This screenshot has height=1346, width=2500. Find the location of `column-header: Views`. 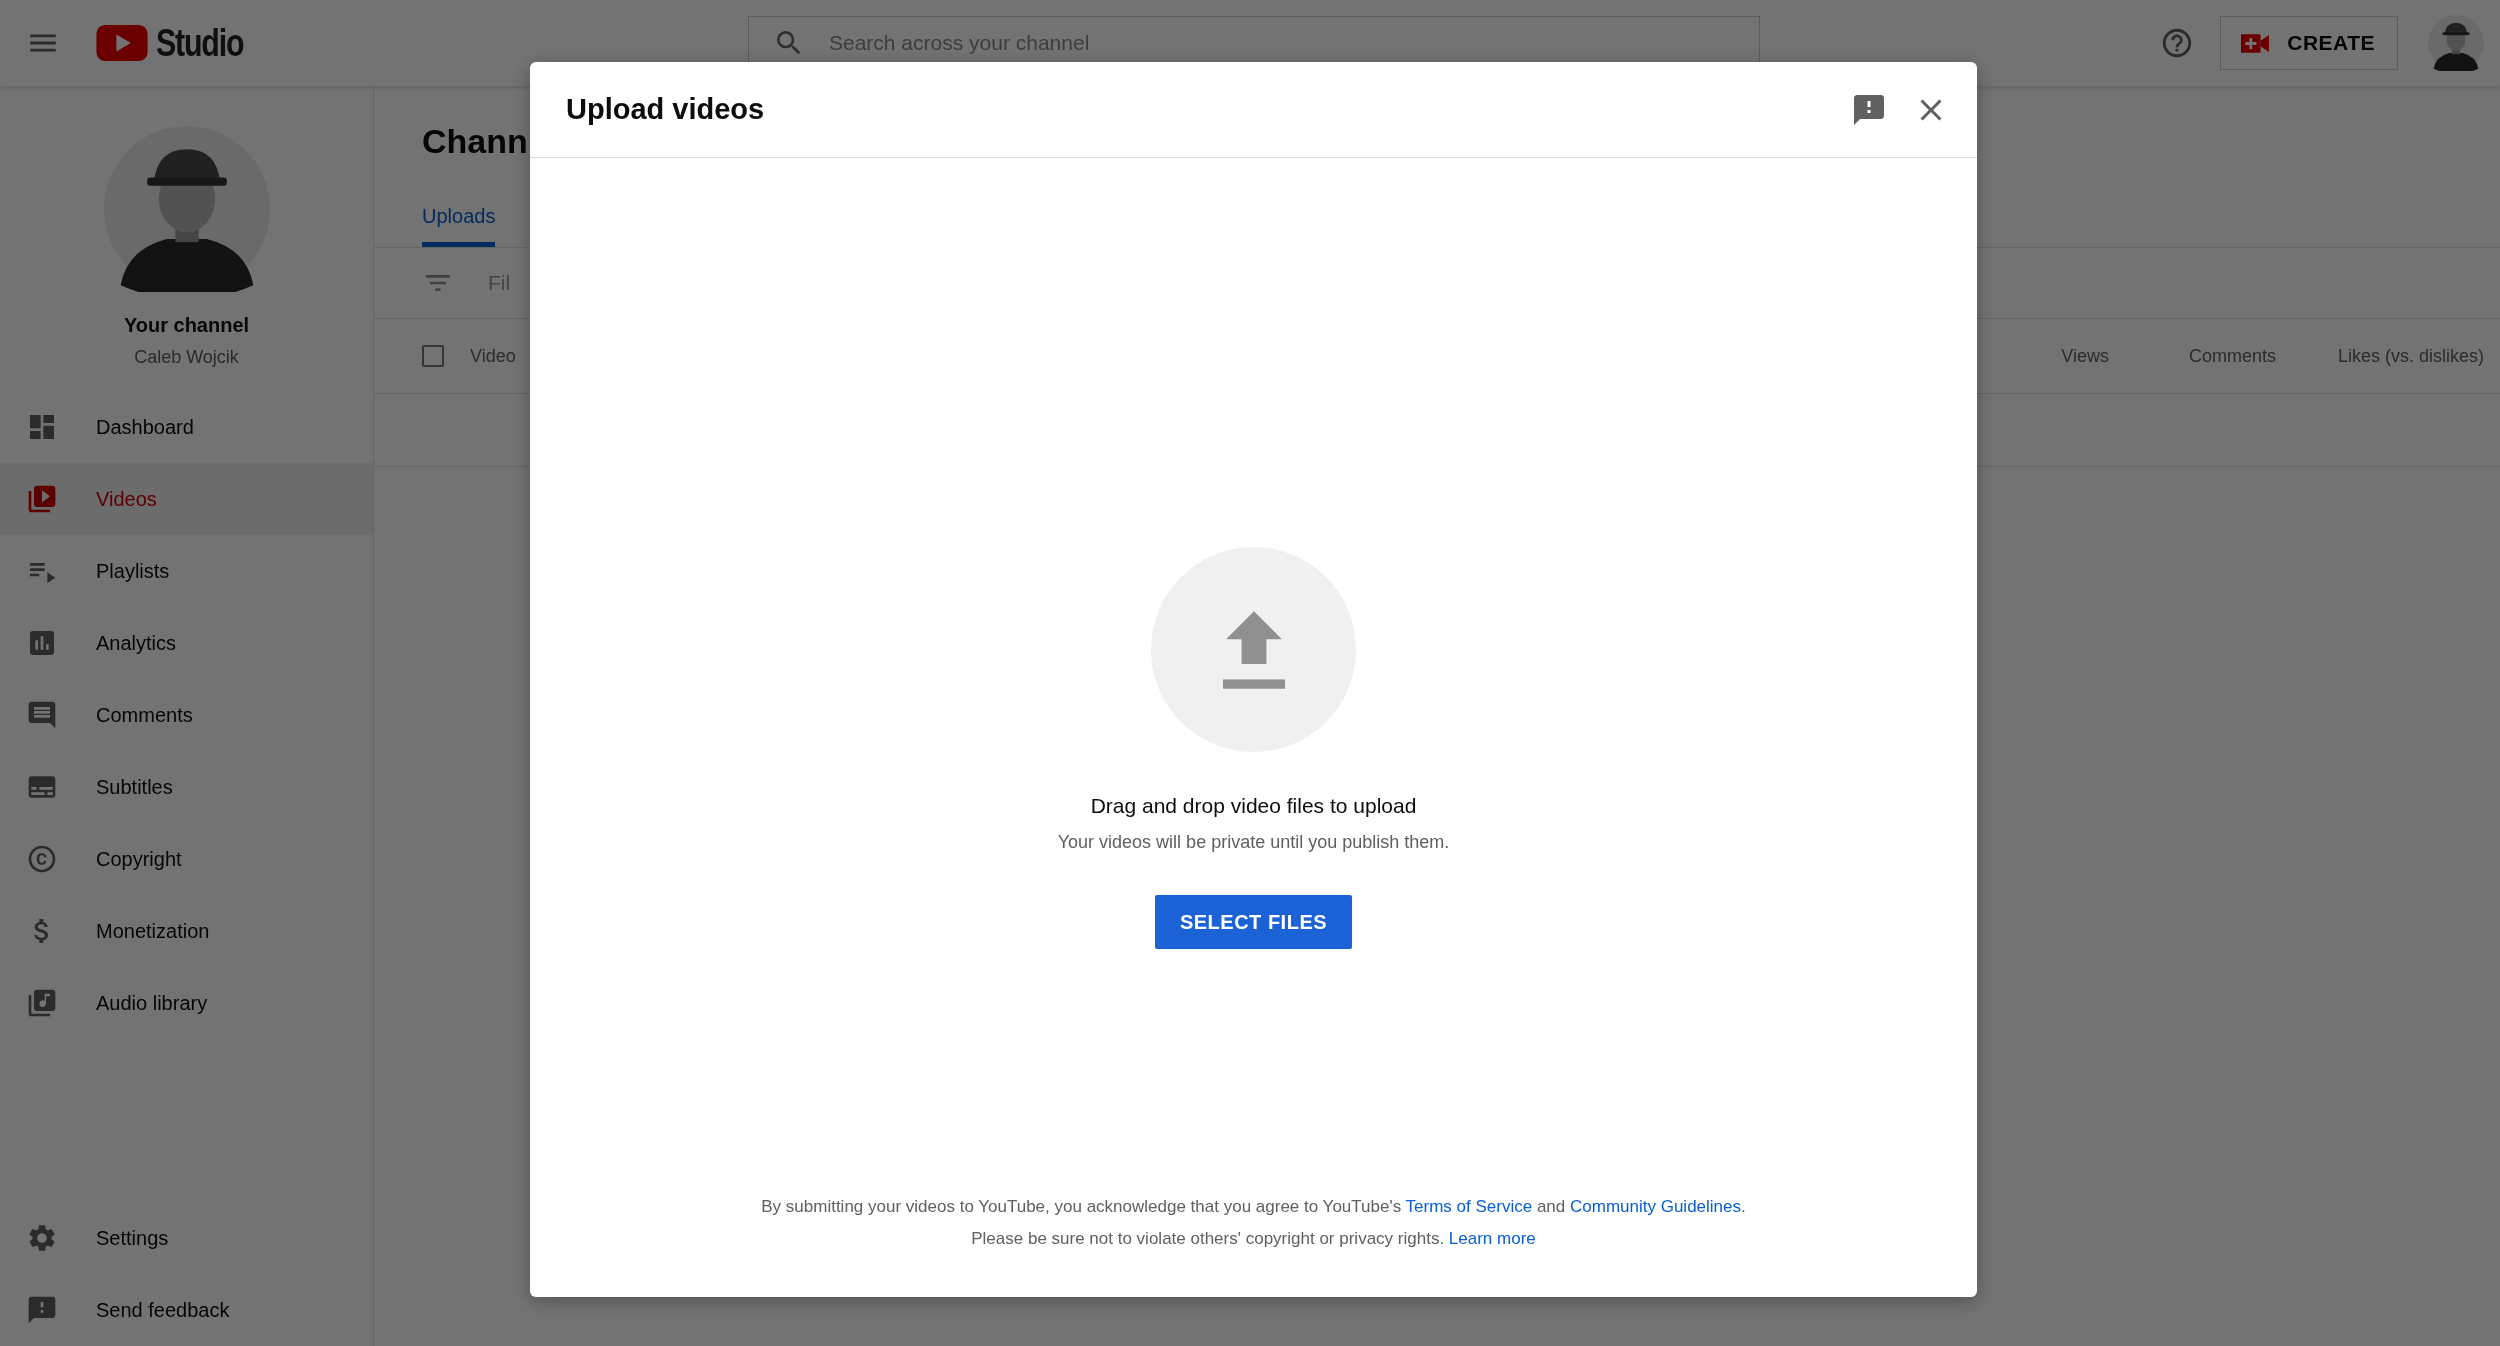

column-header: Views is located at coordinates (2085, 356).